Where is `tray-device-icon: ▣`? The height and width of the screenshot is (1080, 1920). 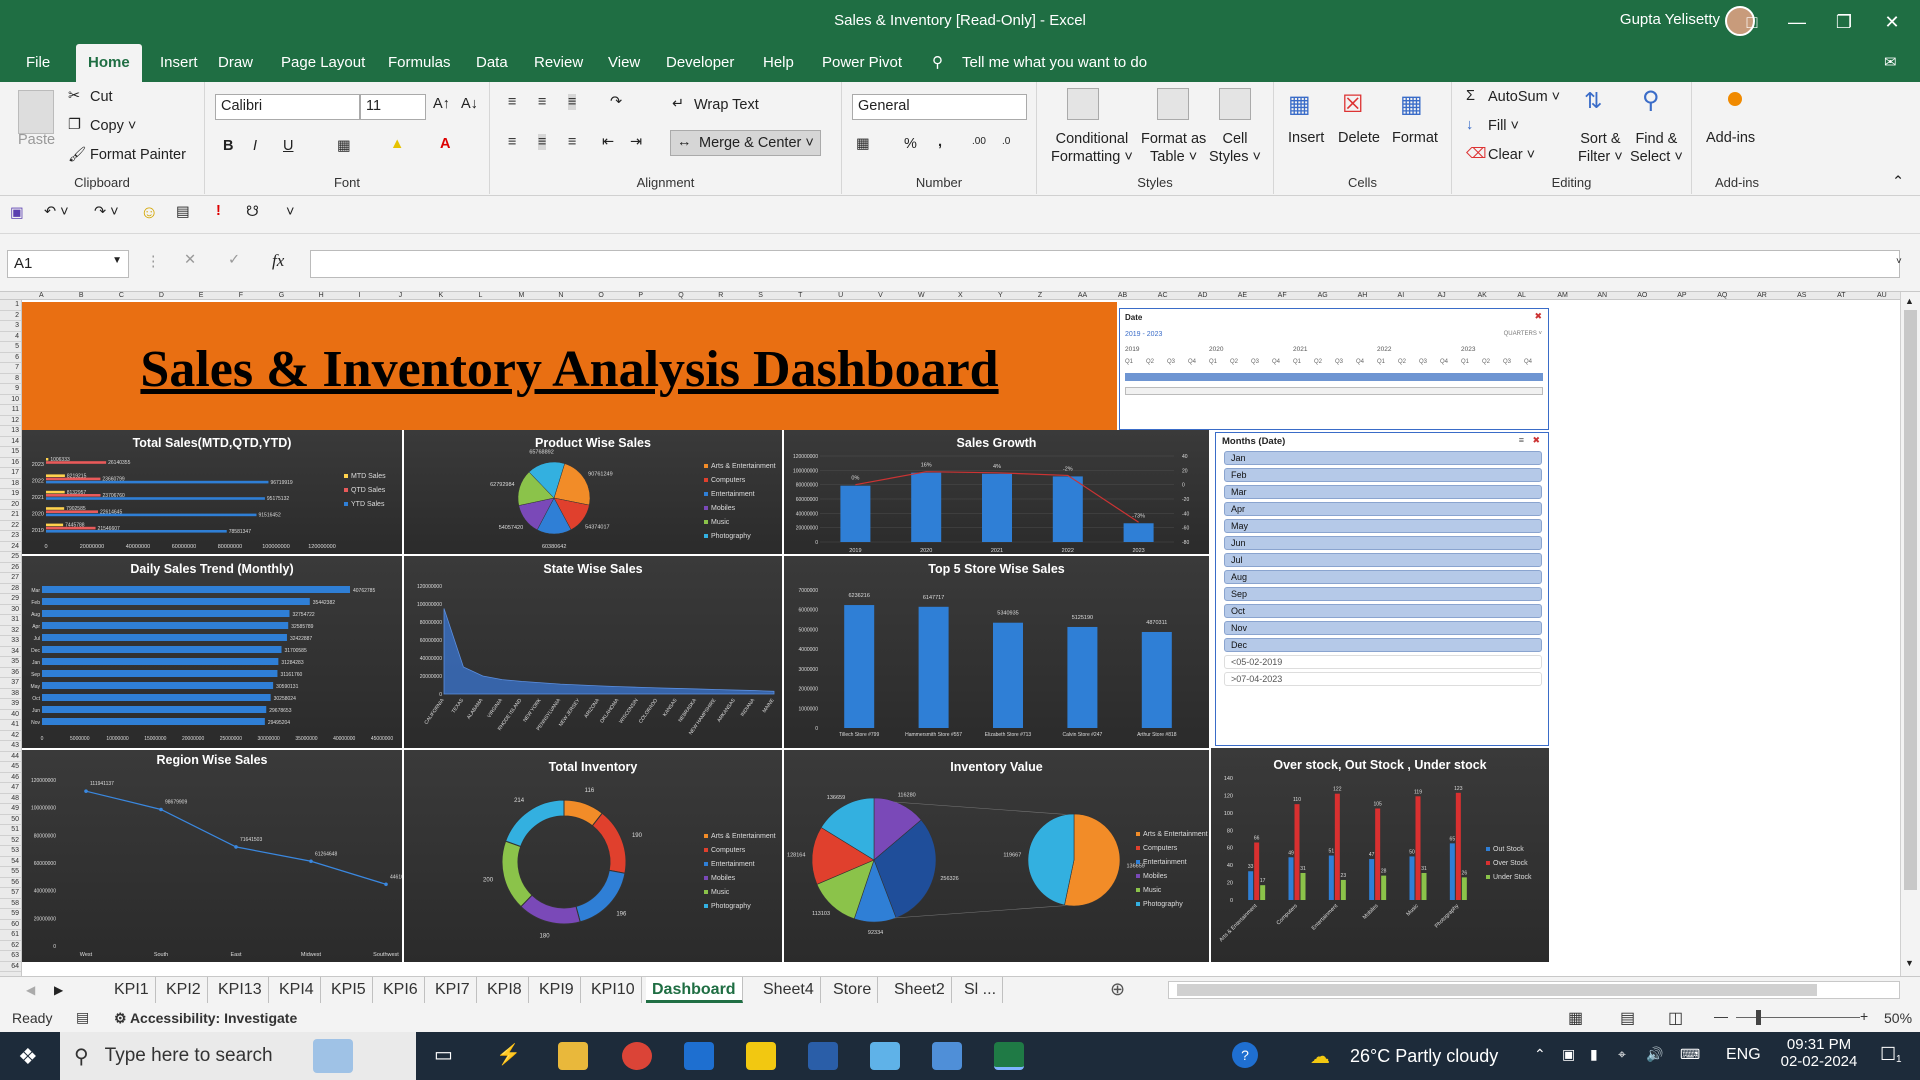 tray-device-icon: ▣ is located at coordinates (1568, 1054).